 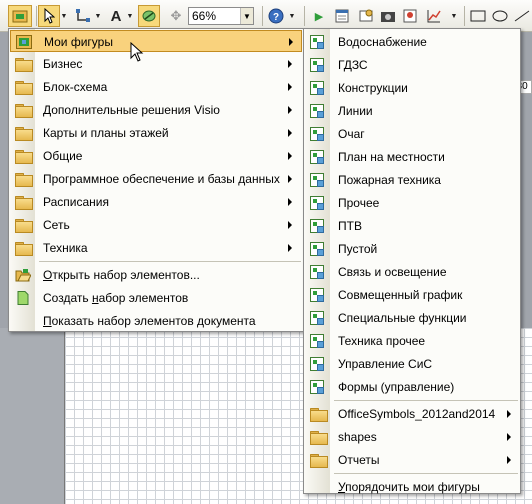 What do you see at coordinates (292, 16) in the screenshot?
I see `toolbar-options-1: ▼` at bounding box center [292, 16].